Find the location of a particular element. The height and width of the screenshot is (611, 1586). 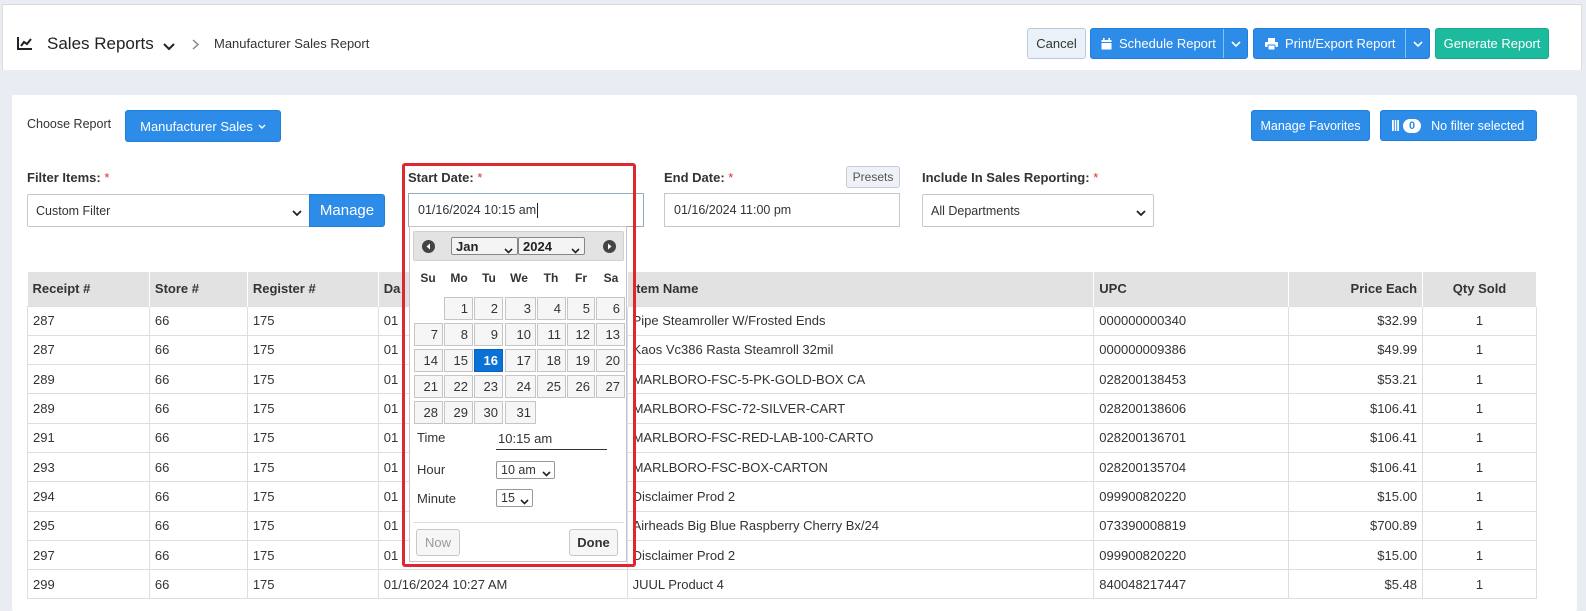

weekday-header: Mo is located at coordinates (459, 278).